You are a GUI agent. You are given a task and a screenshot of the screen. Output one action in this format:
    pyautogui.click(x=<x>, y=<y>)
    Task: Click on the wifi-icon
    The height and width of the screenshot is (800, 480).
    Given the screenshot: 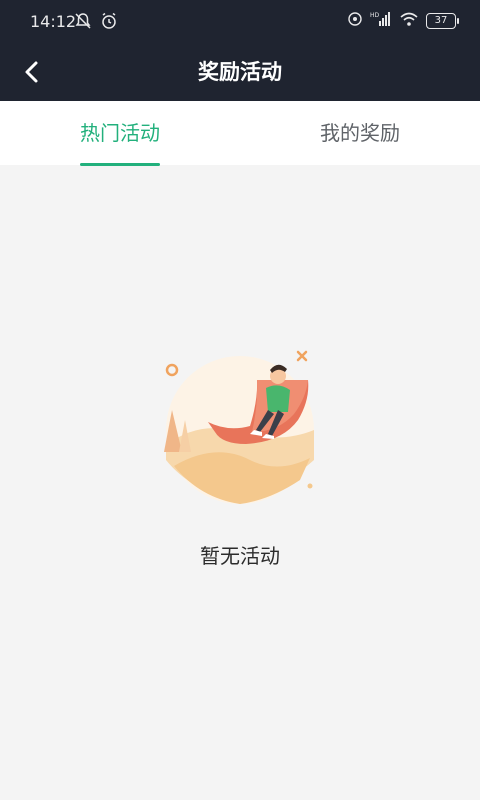 What is the action you would take?
    pyautogui.click(x=409, y=21)
    